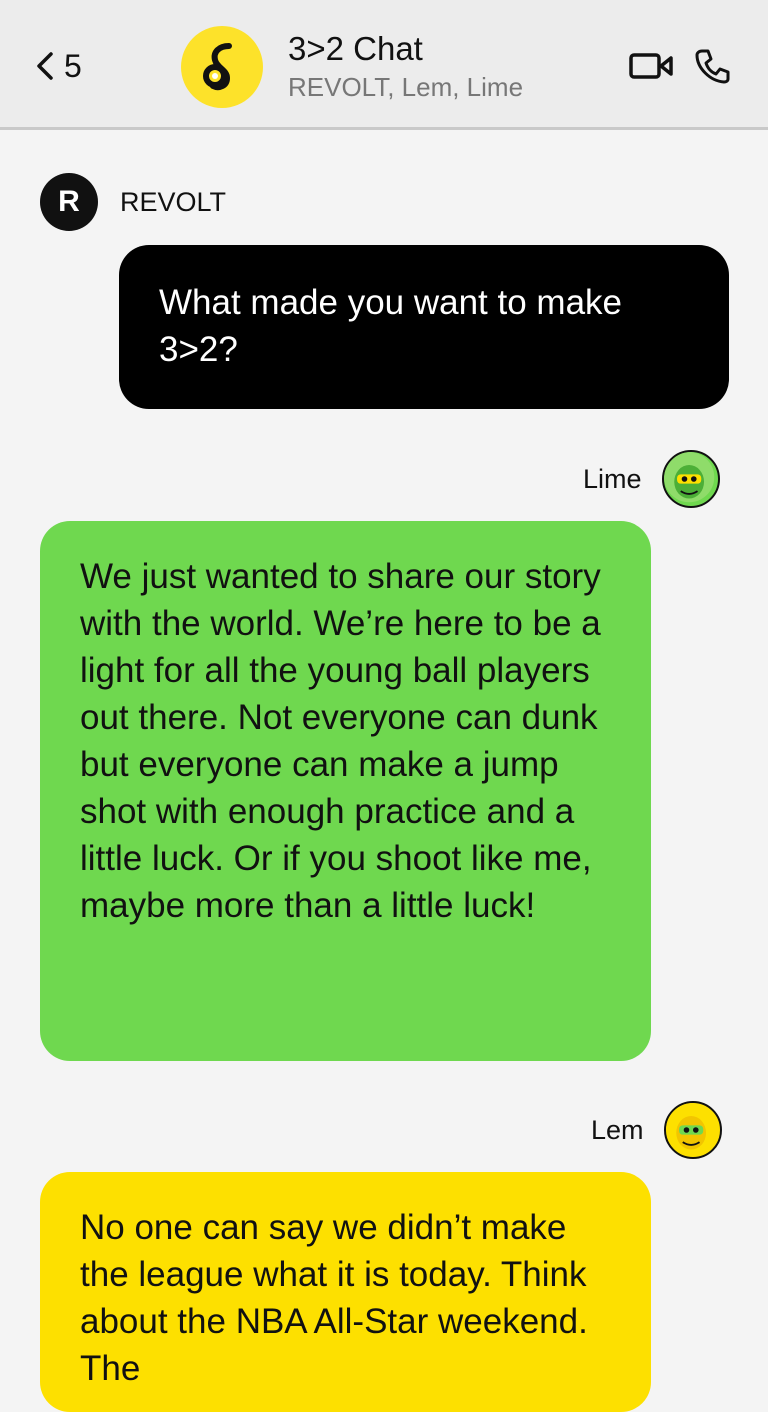 Image resolution: width=768 pixels, height=1412 pixels. I want to click on chat-header: 5 3>2 Chat REVOLT, Lem, Lime, so click(384, 65).